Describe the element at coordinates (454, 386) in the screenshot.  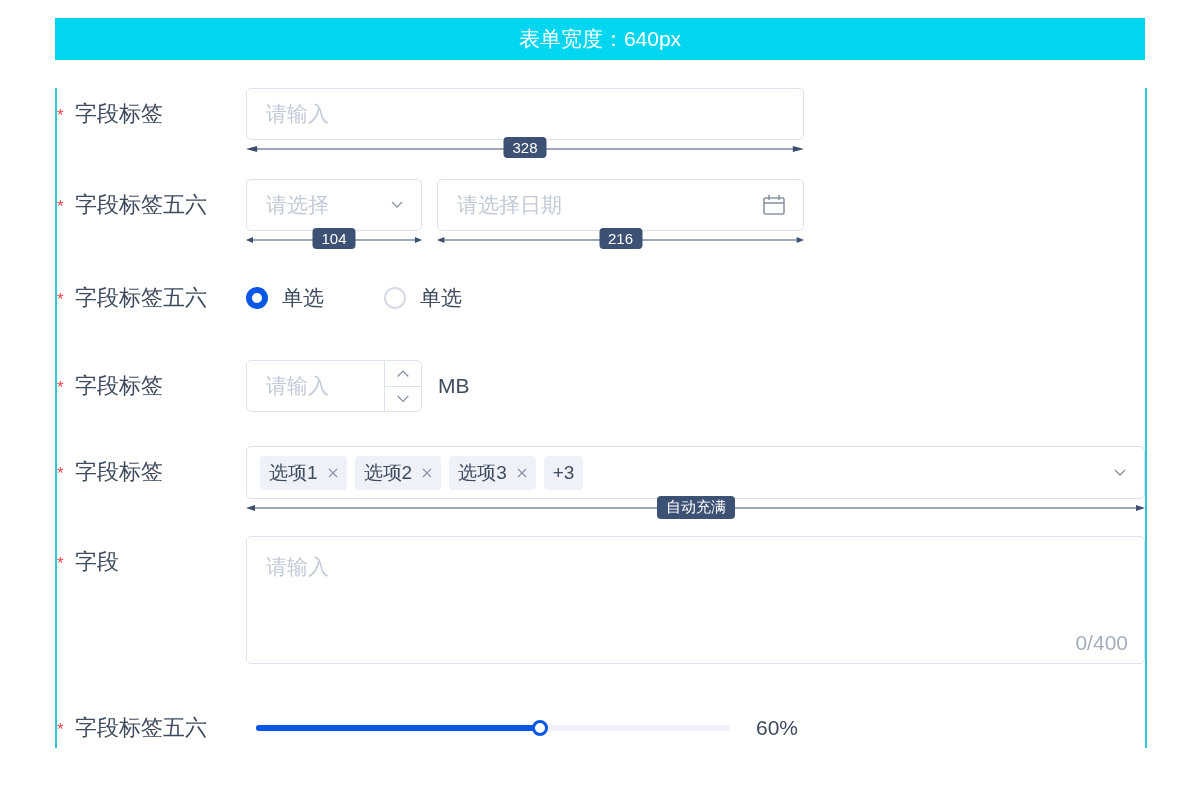
I see `unit-label: MB` at that location.